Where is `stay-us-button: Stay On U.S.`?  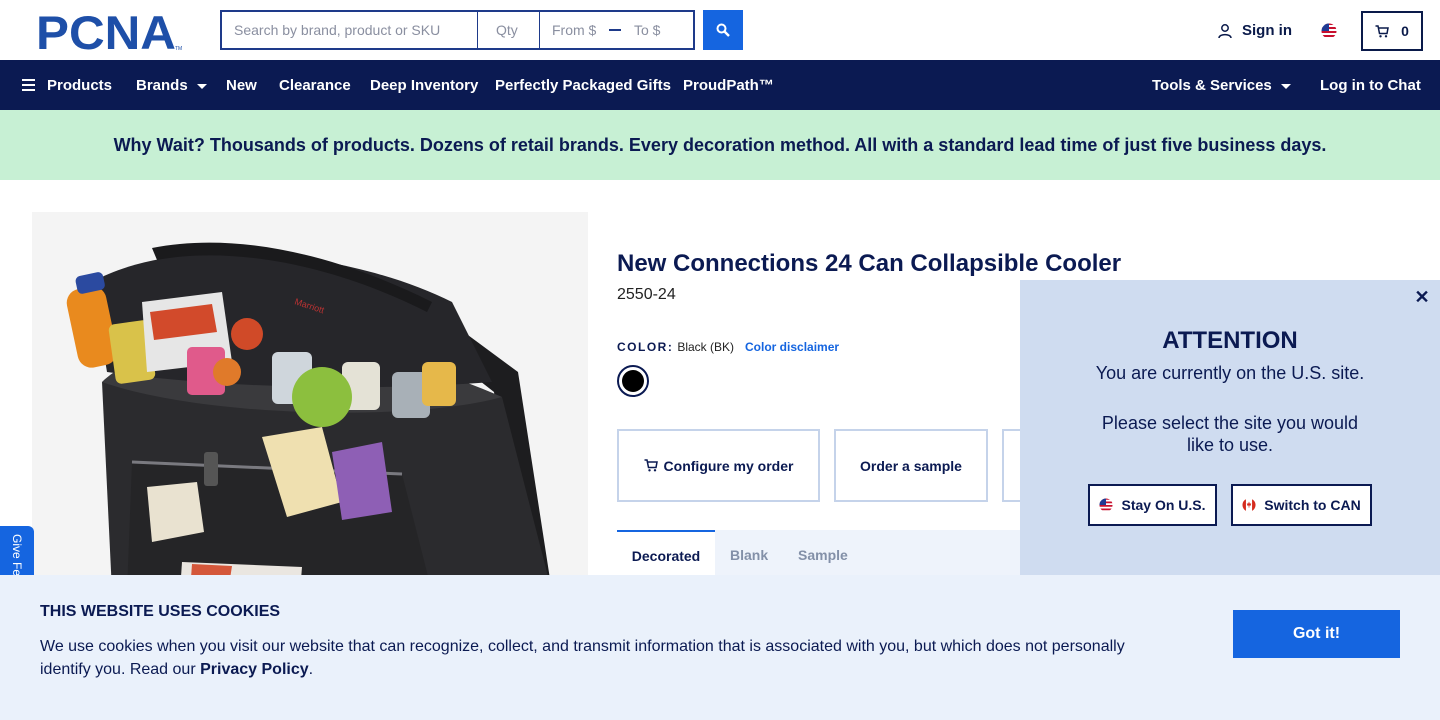 stay-us-button: Stay On U.S. is located at coordinates (1152, 505).